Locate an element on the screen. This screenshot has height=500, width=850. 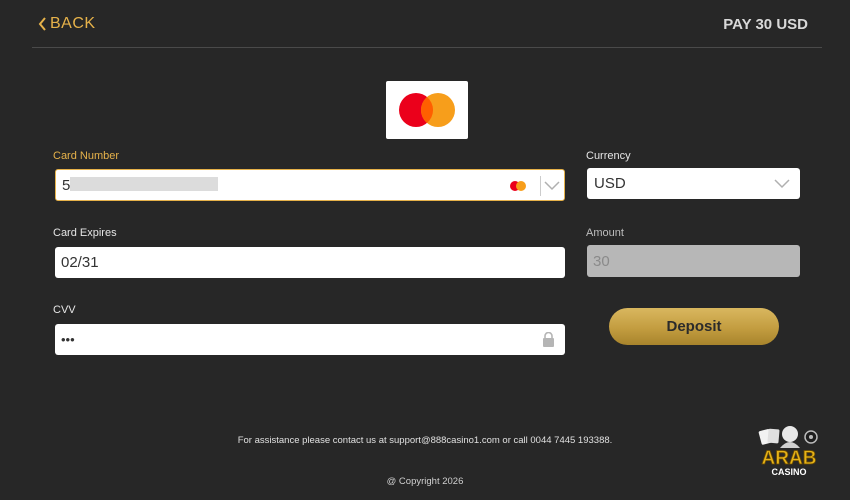
mastercard-icon is located at coordinates (518, 186).